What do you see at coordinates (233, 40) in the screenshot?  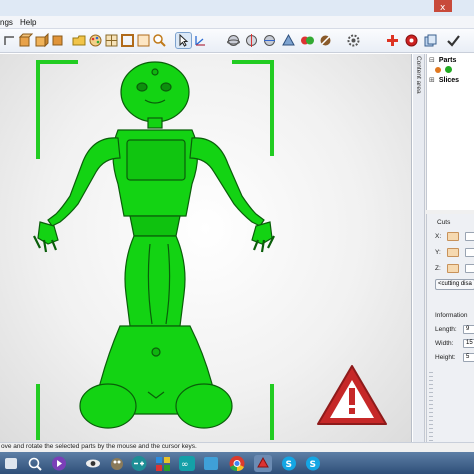 I see `sphere-icon` at bounding box center [233, 40].